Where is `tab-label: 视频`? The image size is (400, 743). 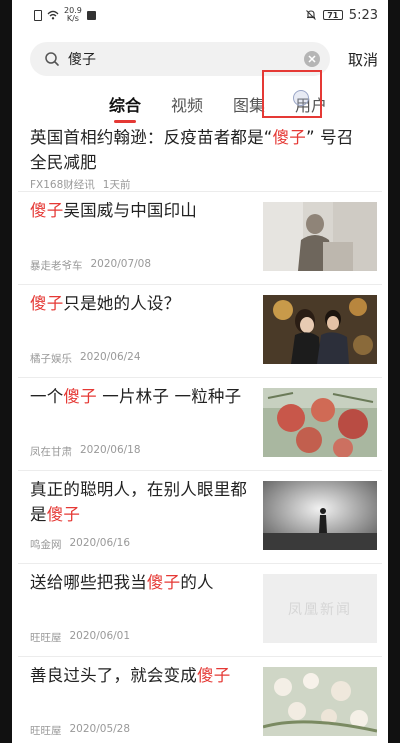
tab-label: 视频 is located at coordinates (186, 105).